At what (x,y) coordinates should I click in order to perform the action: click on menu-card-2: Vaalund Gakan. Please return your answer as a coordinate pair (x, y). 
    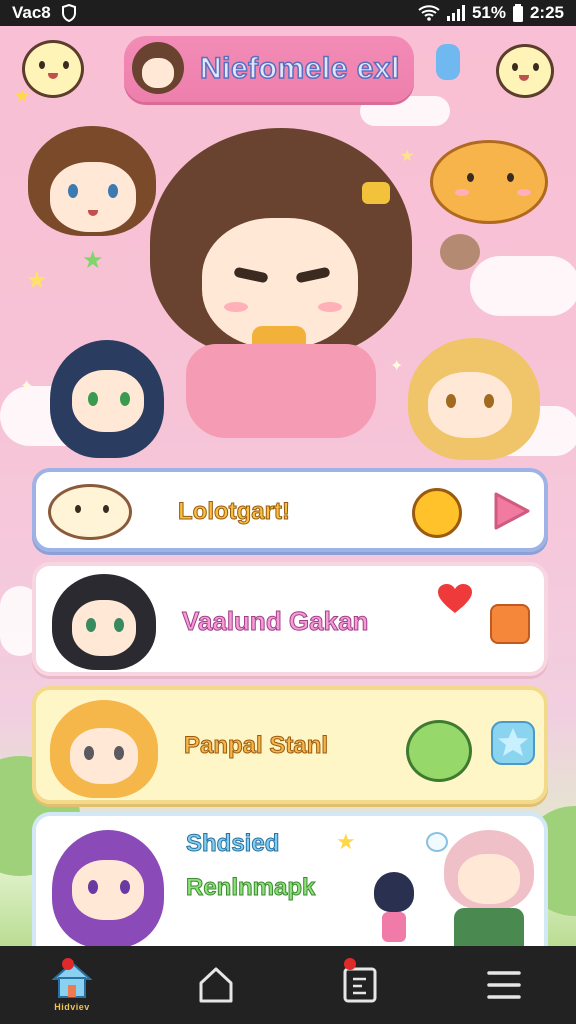
    Looking at the image, I should click on (290, 619).